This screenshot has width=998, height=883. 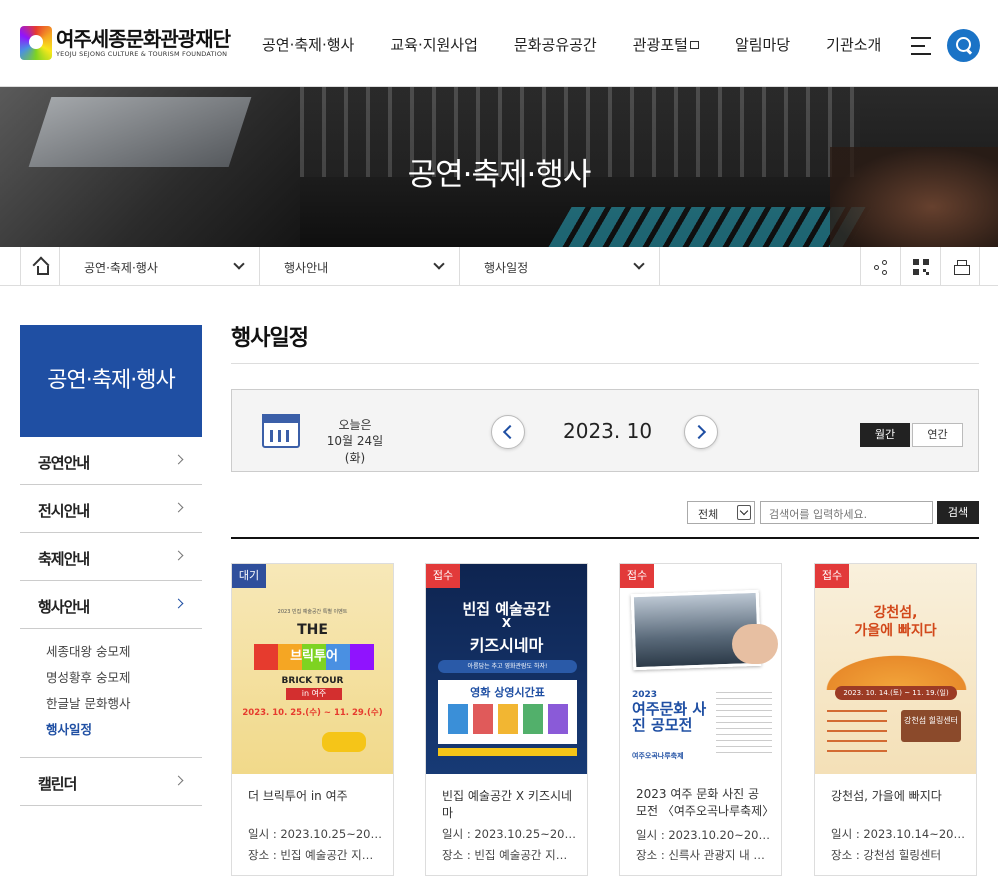 What do you see at coordinates (700, 669) in the screenshot?
I see `event-poster-photo-contest: 접수 2023 여주문화 사진 공모전 여주오곡나루축제` at bounding box center [700, 669].